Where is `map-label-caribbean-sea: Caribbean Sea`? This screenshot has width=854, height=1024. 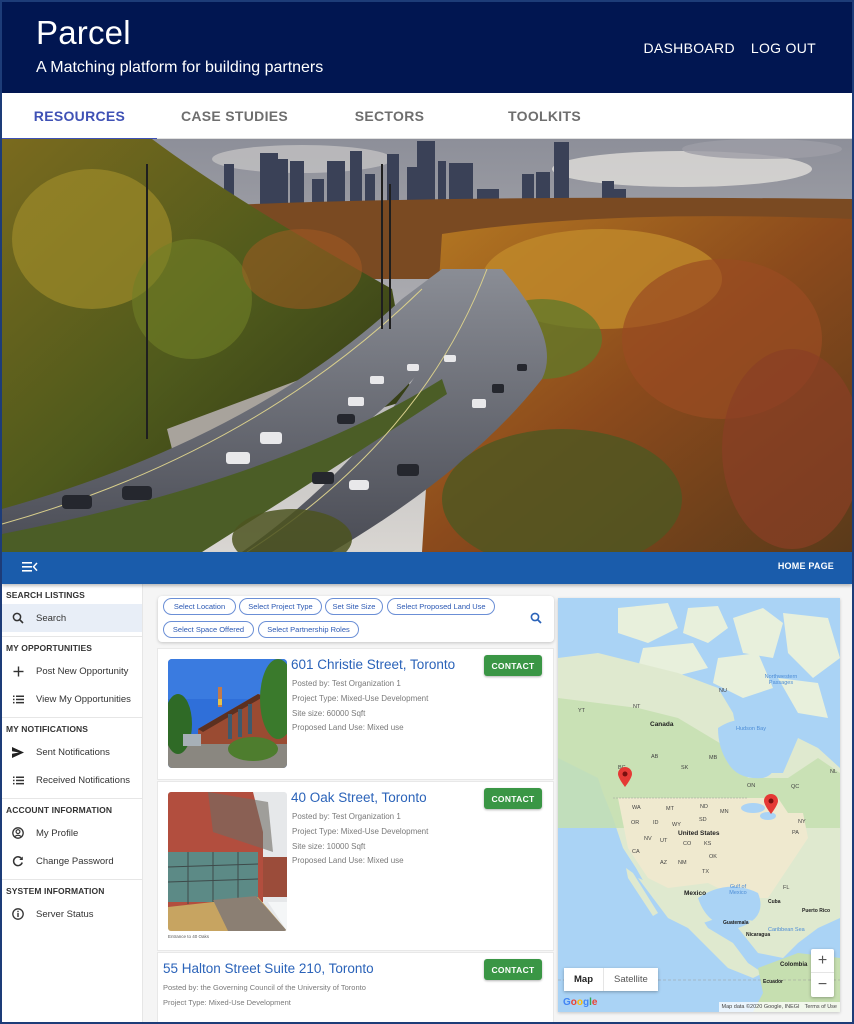
map-label-caribbean-sea: Caribbean Sea is located at coordinates (786, 930).